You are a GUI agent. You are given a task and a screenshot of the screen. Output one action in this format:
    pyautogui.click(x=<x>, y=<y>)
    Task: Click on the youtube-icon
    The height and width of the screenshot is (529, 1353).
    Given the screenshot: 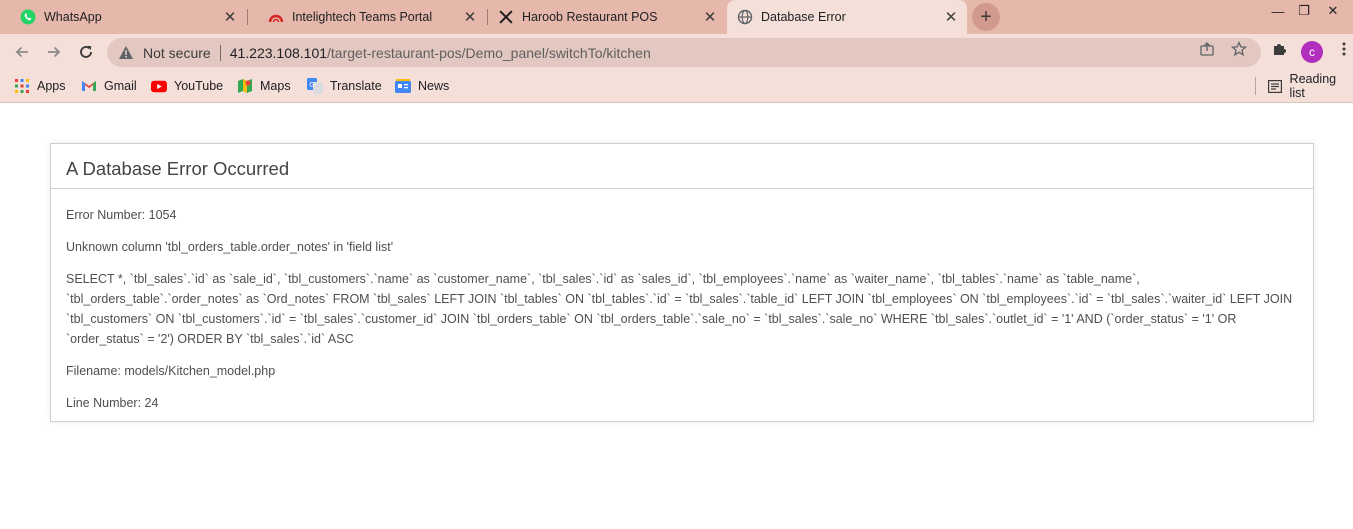 What is the action you would take?
    pyautogui.click(x=159, y=86)
    